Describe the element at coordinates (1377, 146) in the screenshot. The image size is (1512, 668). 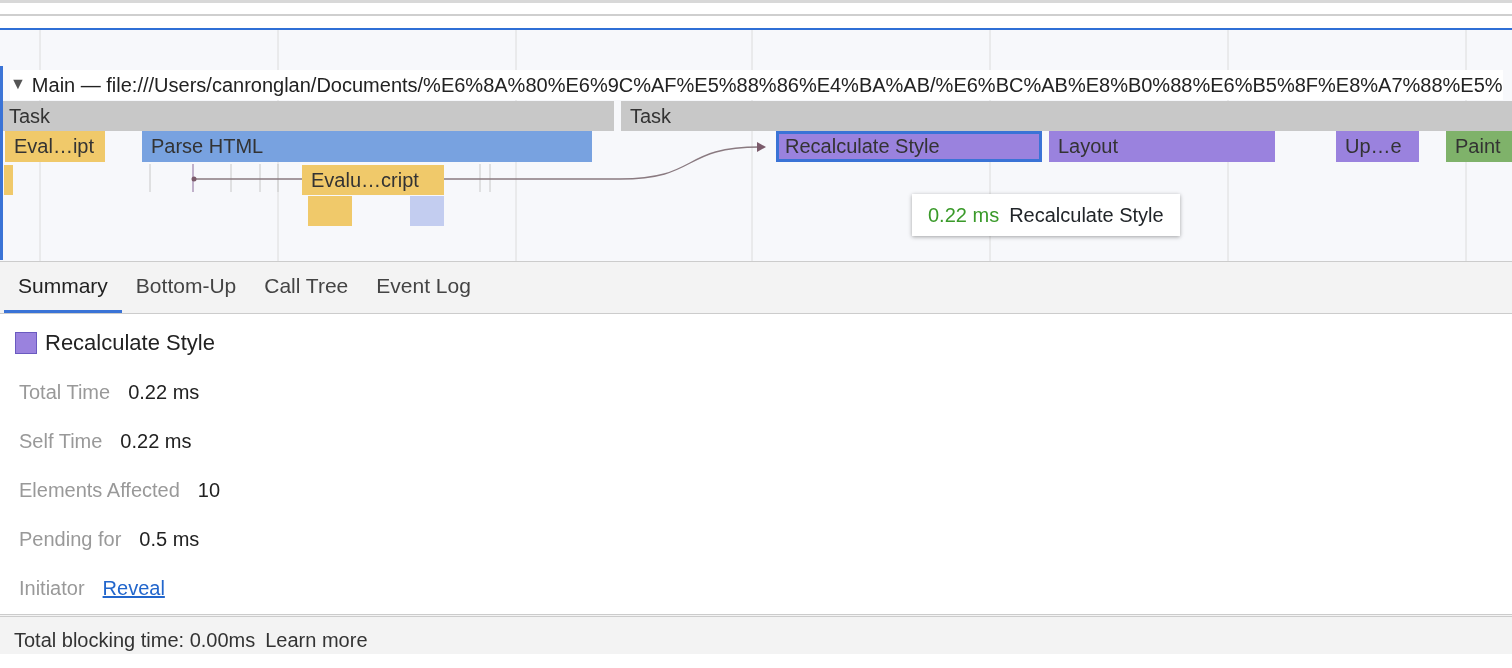
I see `flame-bar: Up…e` at that location.